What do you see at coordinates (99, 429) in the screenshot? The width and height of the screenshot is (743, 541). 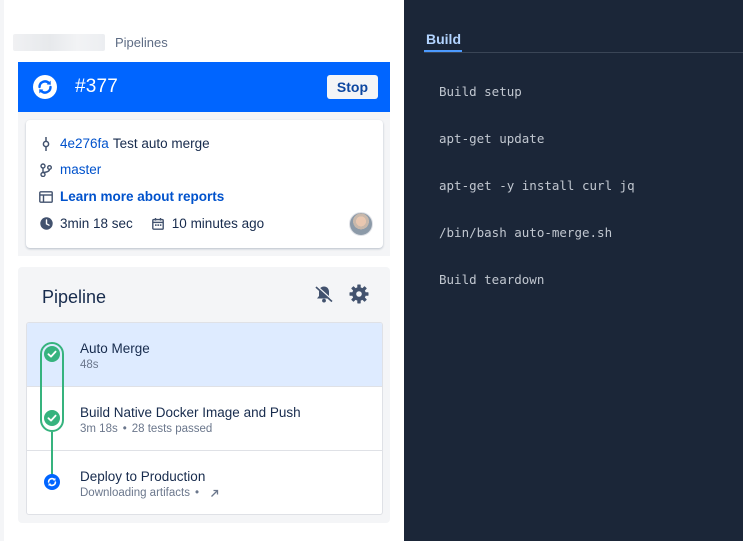 I see `step-duration: 3m 18s` at bounding box center [99, 429].